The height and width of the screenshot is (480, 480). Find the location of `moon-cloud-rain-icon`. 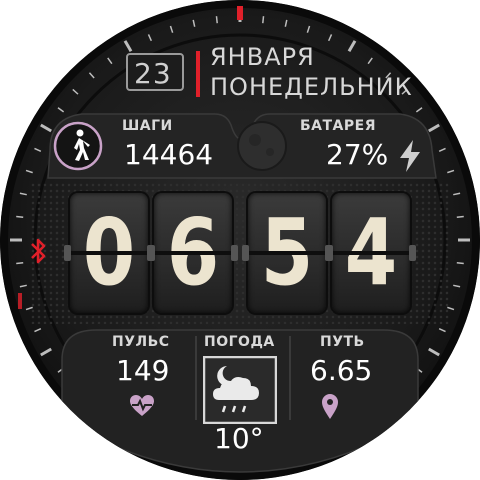

moon-cloud-rain-icon is located at coordinates (240, 390).